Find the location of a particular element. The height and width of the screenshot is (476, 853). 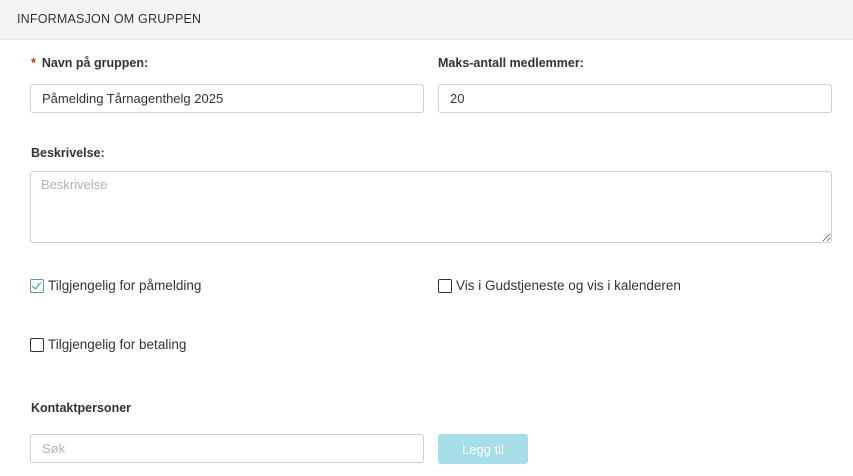

available-payment-label: Tilgjengelig for betaling is located at coordinates (117, 344).